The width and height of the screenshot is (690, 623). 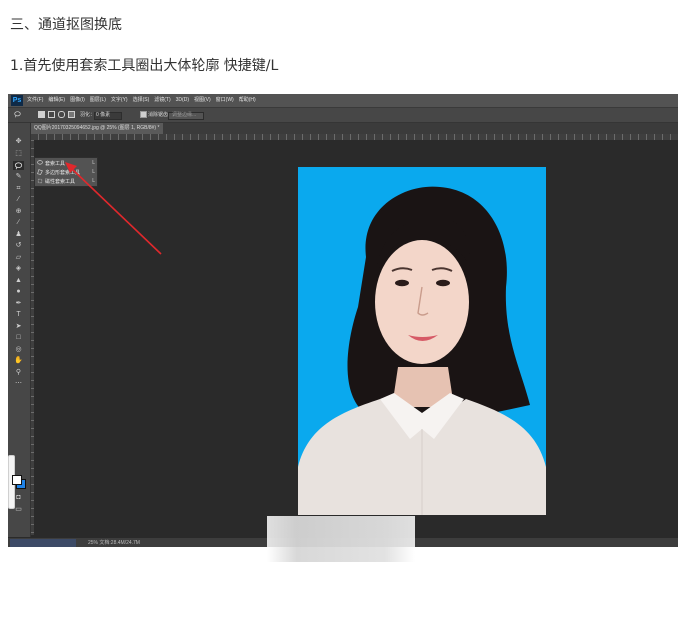 I want to click on section-heading: 三、通道抠图换底, so click(x=66, y=25).